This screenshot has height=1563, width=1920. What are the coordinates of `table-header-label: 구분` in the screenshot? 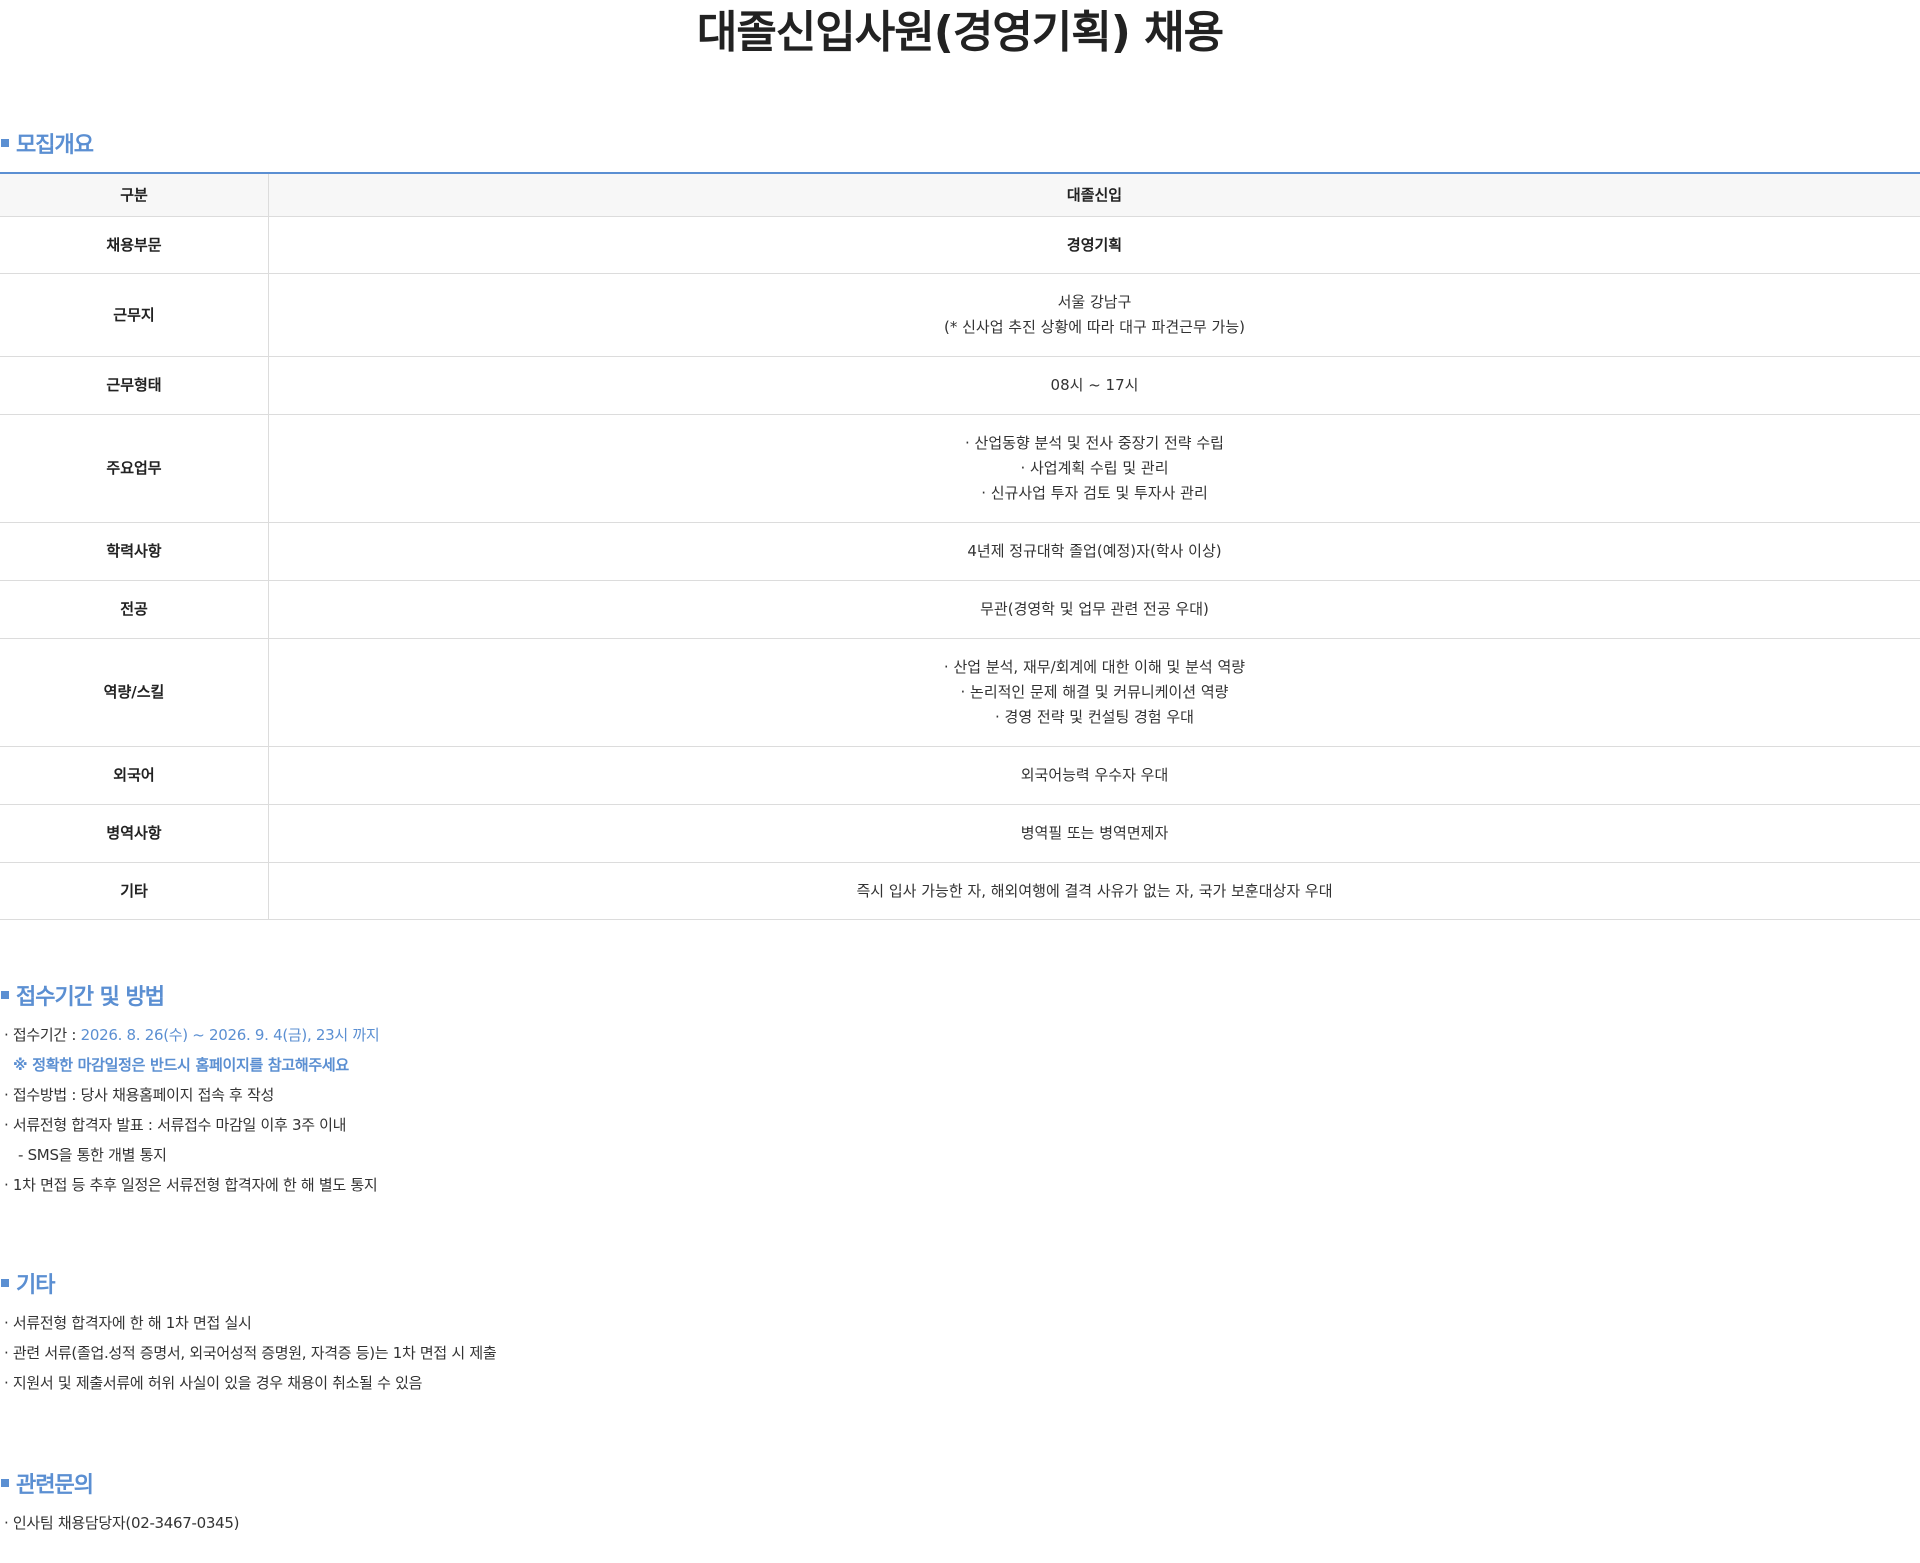 It's located at (134, 195).